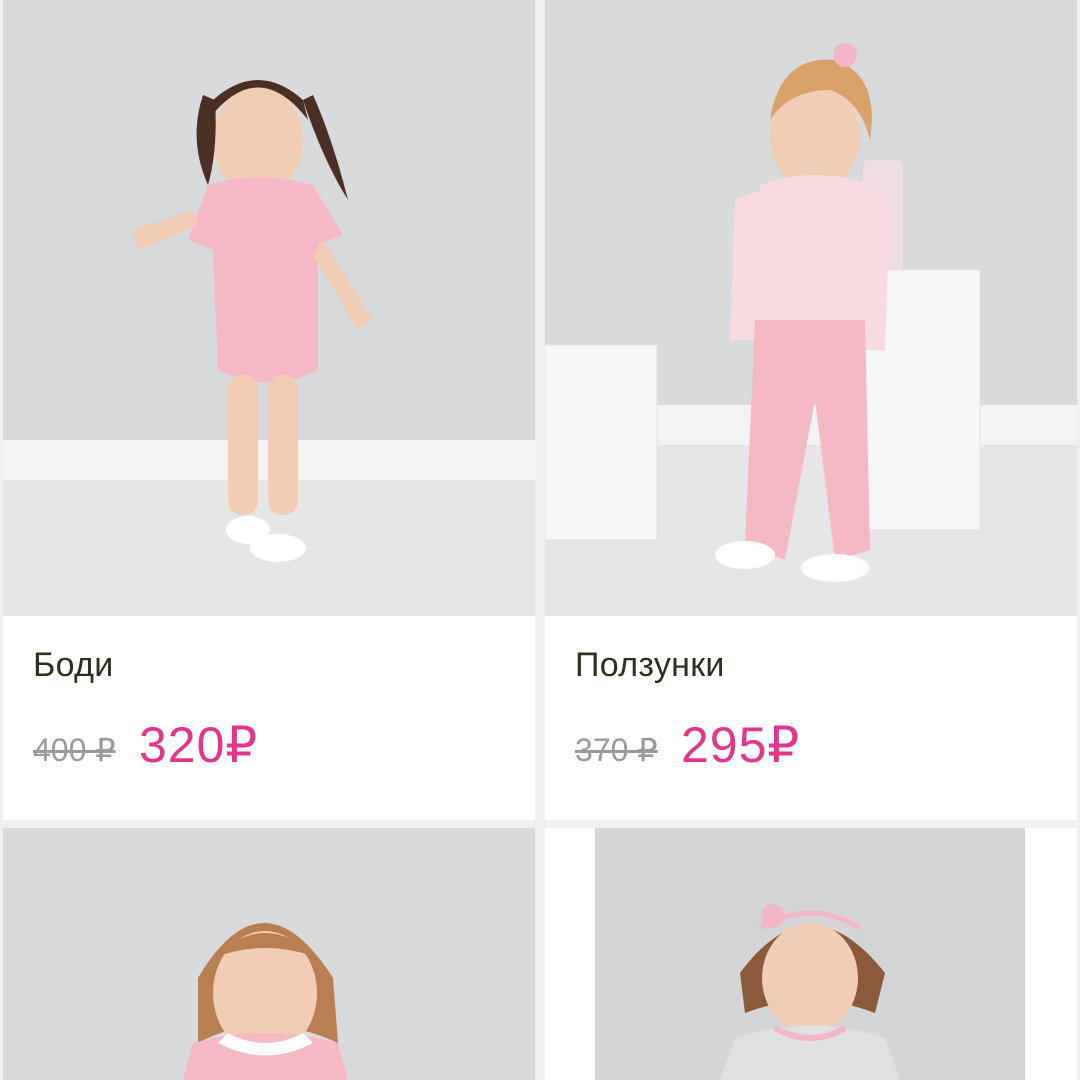 Image resolution: width=1080 pixels, height=1080 pixels. What do you see at coordinates (73, 665) in the screenshot?
I see `product-title: Боди` at bounding box center [73, 665].